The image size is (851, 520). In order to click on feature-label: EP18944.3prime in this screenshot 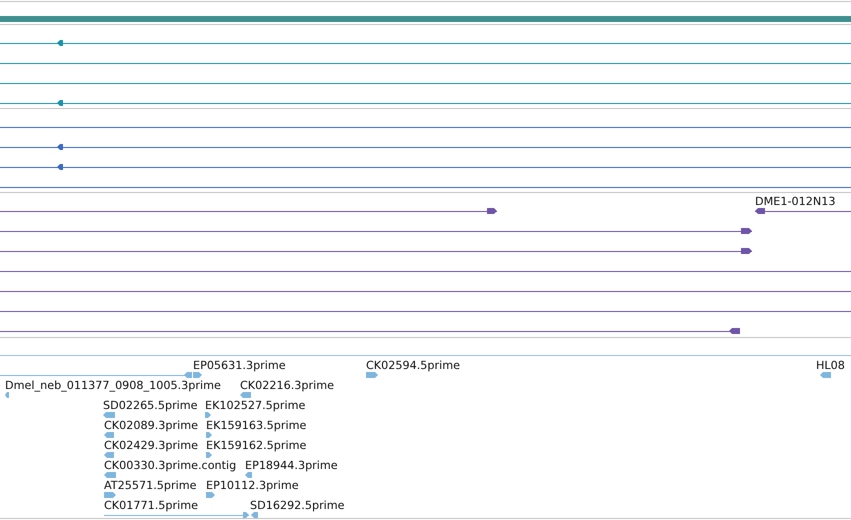, I will do `click(291, 465)`.